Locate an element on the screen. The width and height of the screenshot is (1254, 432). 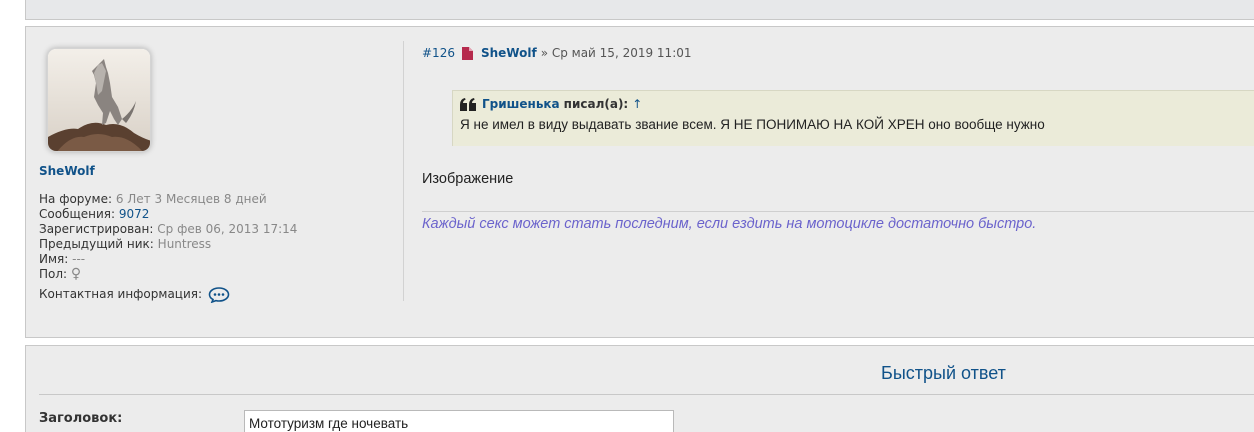
profile-label: На форуме: is located at coordinates (75, 199).